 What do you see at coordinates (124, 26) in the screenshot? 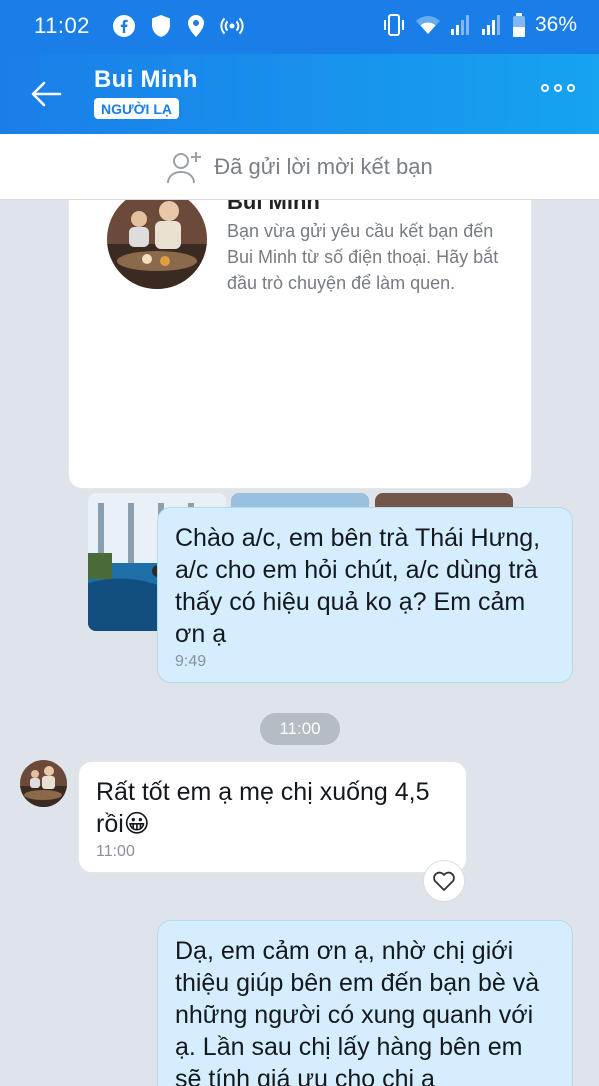
I see `facebook-icon` at bounding box center [124, 26].